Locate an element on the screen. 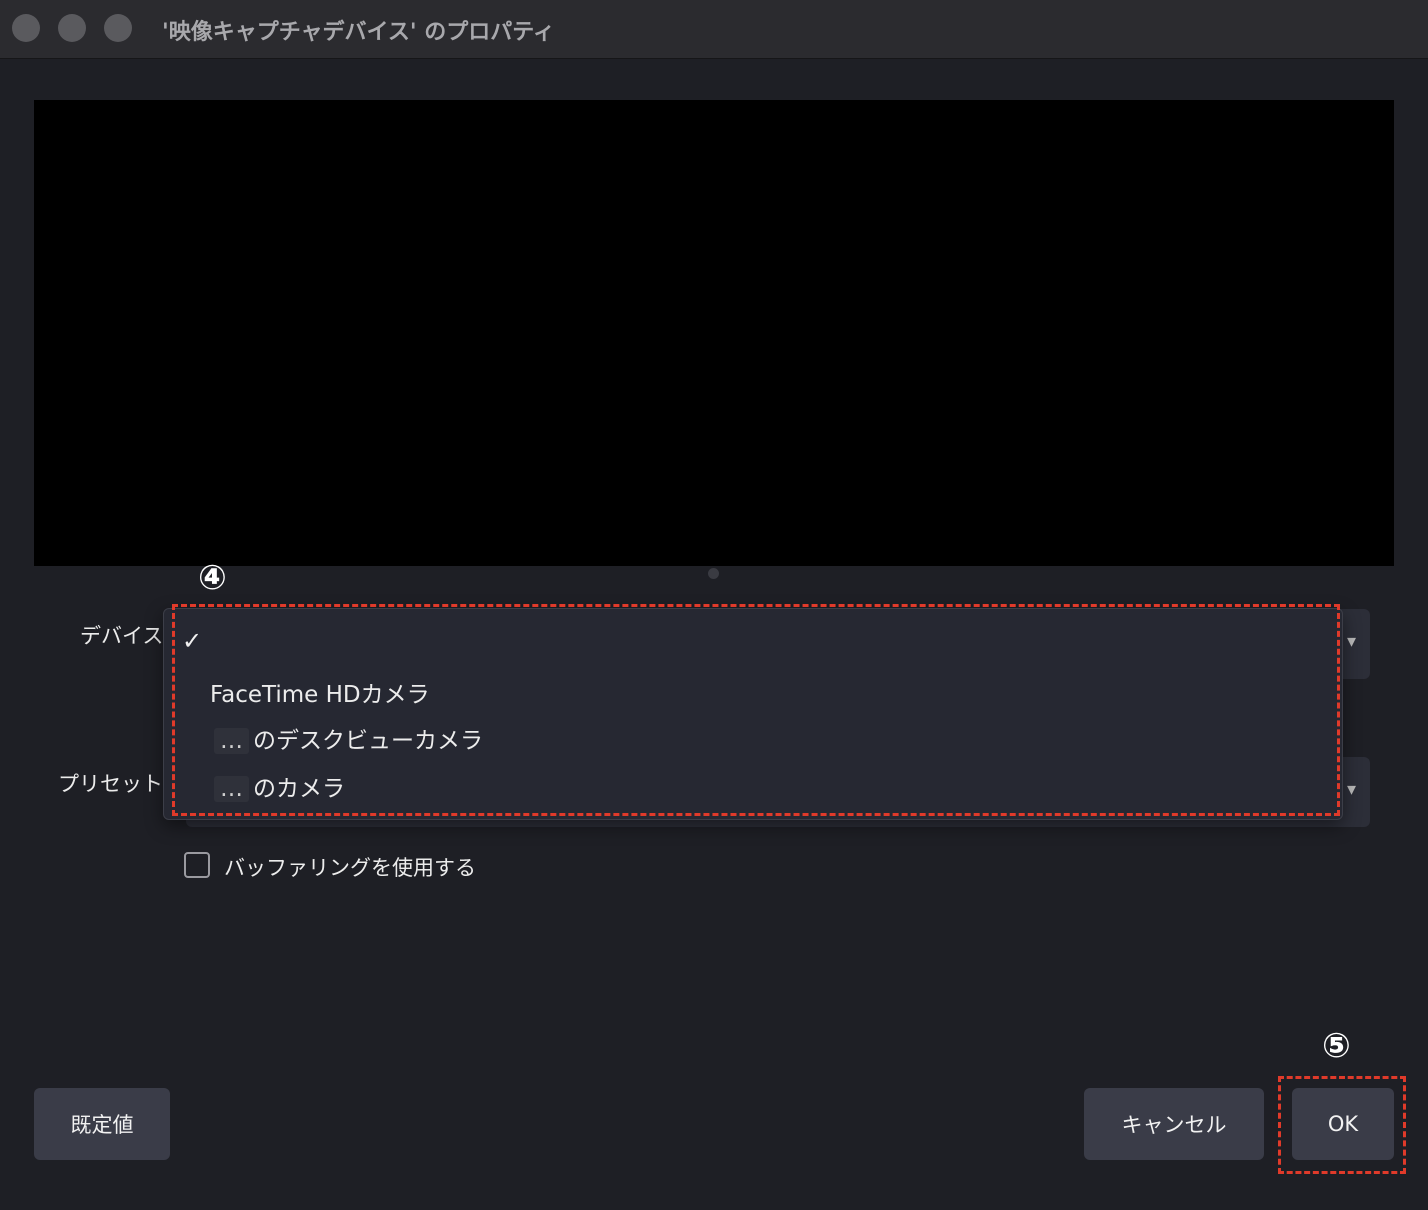 This screenshot has width=1428, height=1210. annotation-highlight-ok is located at coordinates (1342, 1125).